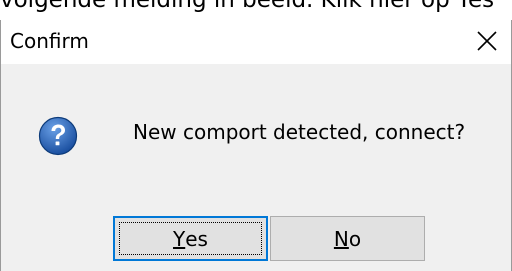 The height and width of the screenshot is (271, 512). What do you see at coordinates (299, 132) in the screenshot?
I see `dialog-message: New comport detected, connect?` at bounding box center [299, 132].